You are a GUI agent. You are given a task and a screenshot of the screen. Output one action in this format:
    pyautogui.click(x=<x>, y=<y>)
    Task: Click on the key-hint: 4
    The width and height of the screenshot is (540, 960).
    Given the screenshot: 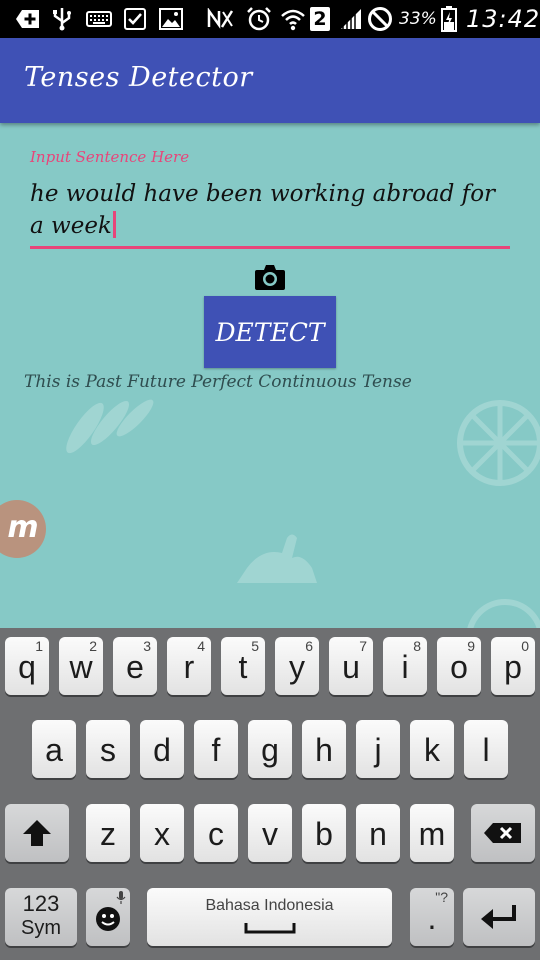 What is the action you would take?
    pyautogui.click(x=201, y=646)
    